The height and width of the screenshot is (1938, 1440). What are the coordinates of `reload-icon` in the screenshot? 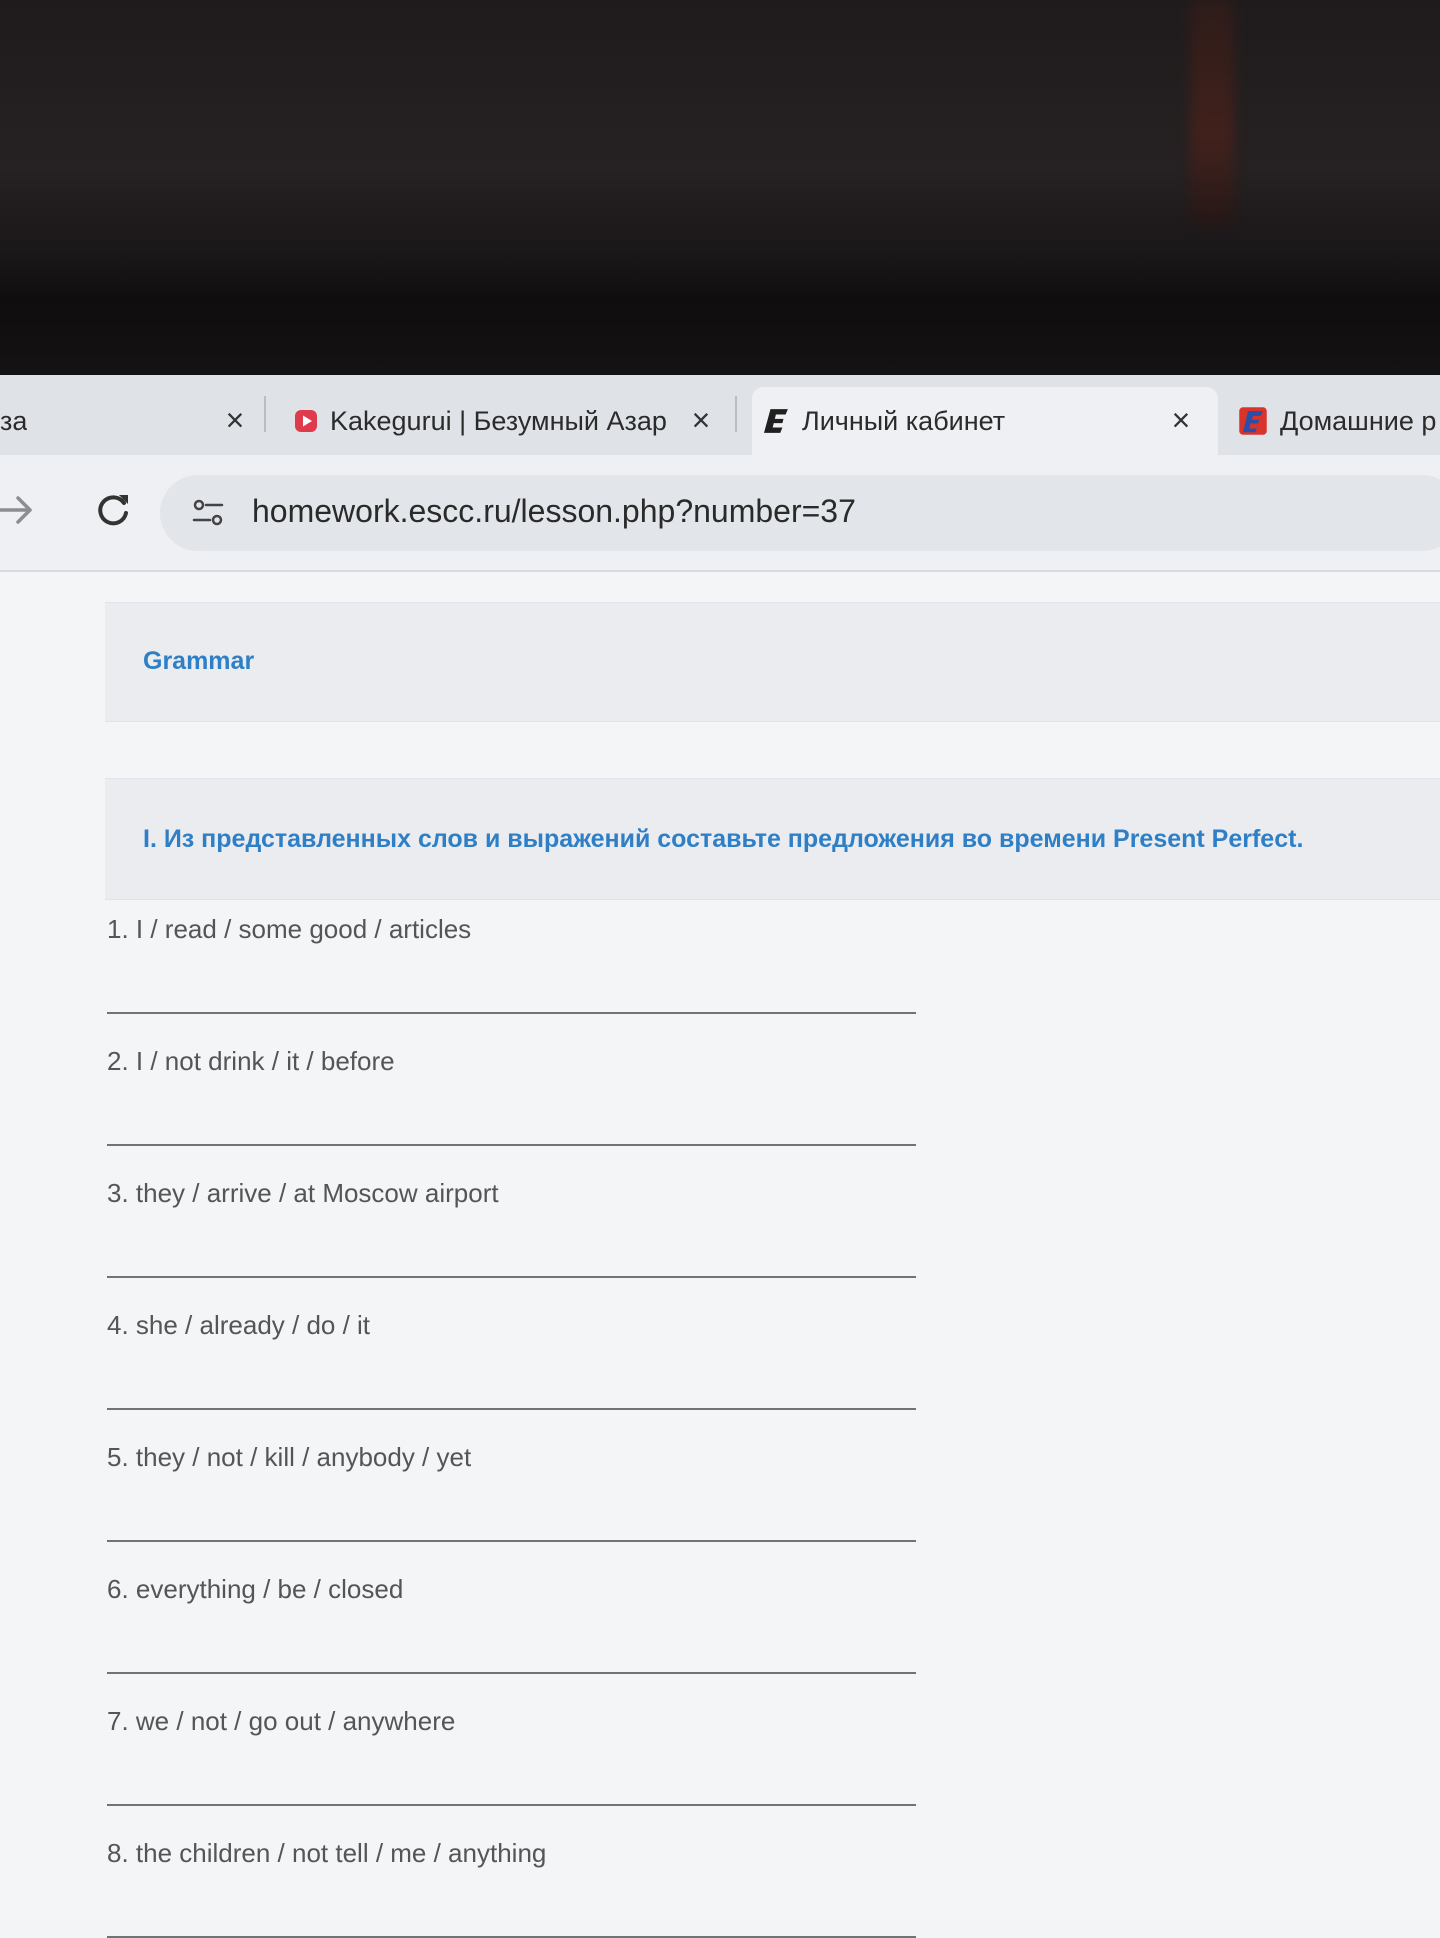 It's located at (113, 510).